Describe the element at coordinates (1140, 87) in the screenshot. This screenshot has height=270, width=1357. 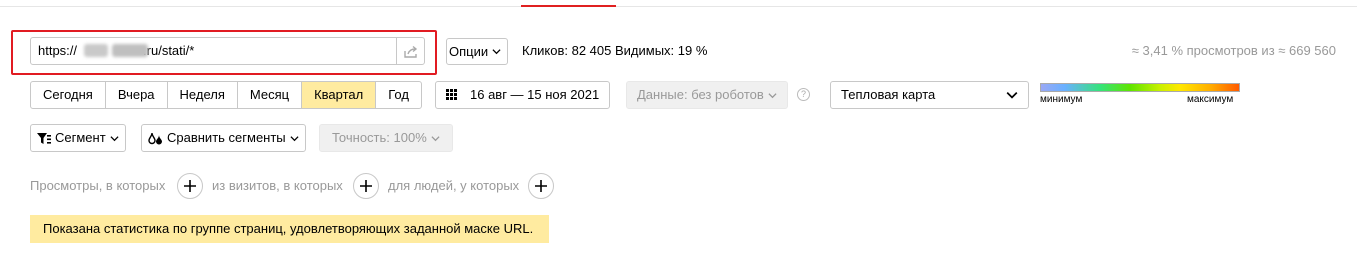
I see `heatmap-legend-gradient` at that location.